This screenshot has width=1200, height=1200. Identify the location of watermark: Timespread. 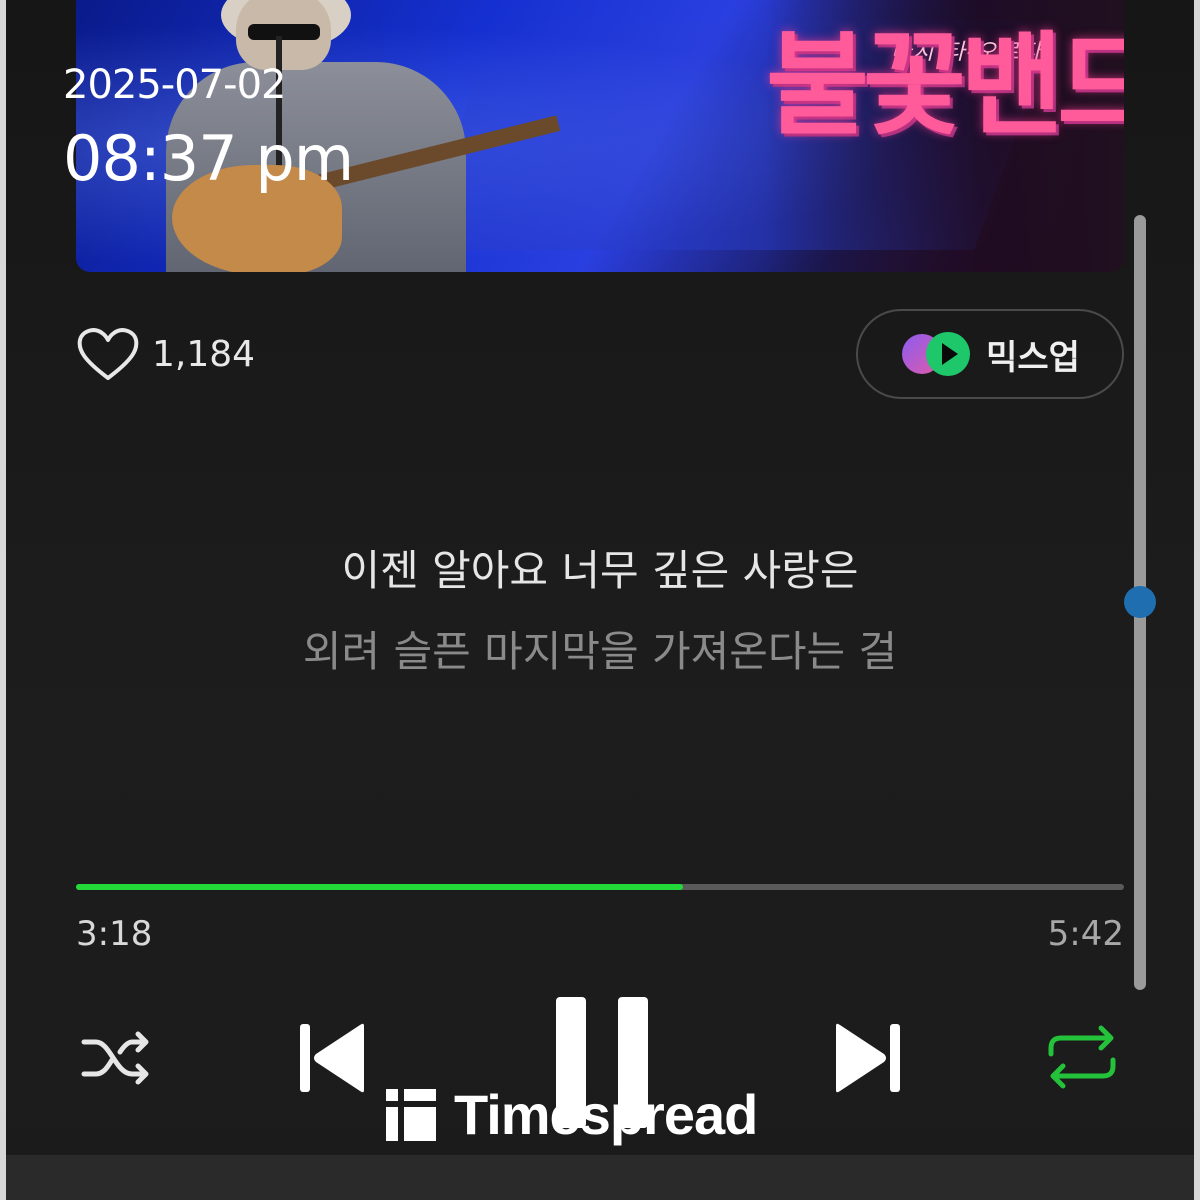
(572, 1114).